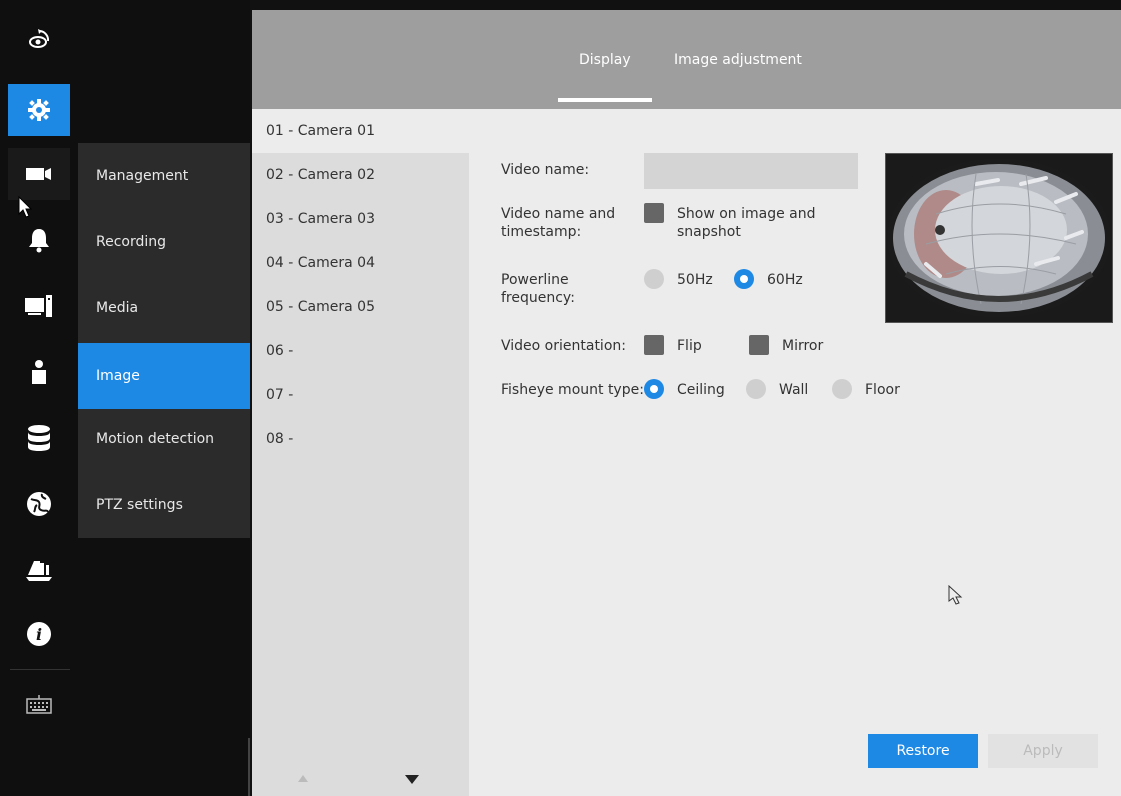 The image size is (1121, 796). Describe the element at coordinates (794, 390) in the screenshot. I see `fisheye-wall-label: Wall` at that location.